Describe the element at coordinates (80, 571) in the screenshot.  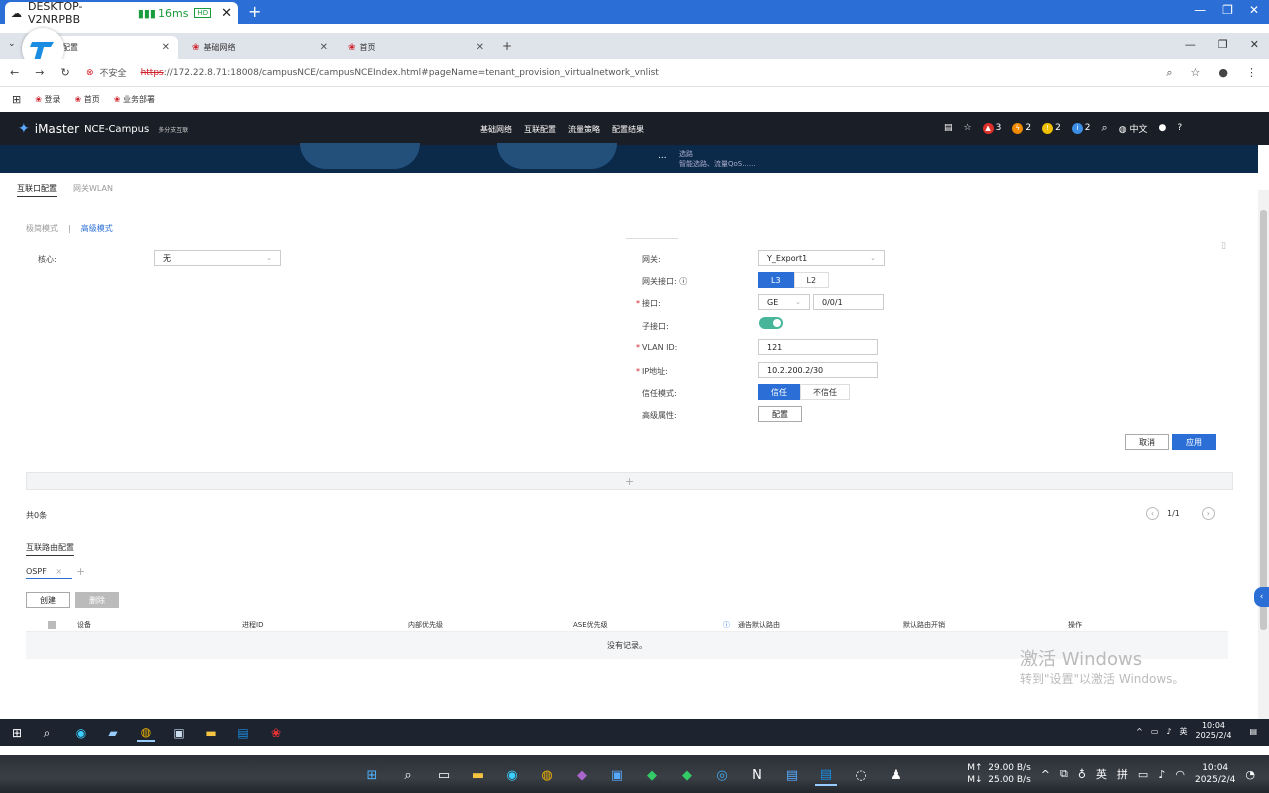
I see `add-protocol-button: +` at that location.